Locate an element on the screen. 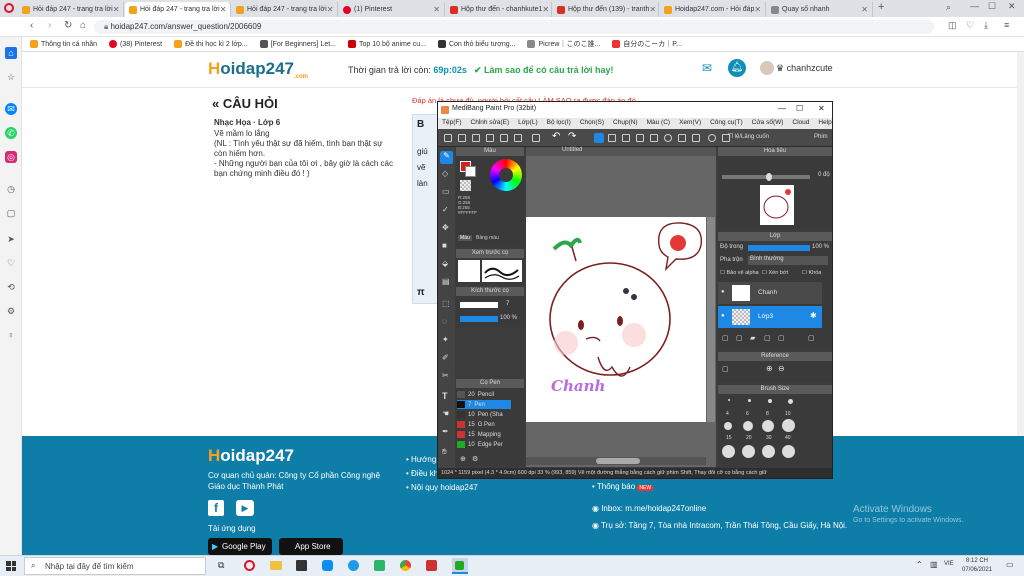  hand-tool-icon: ✋︎ is located at coordinates (444, 452).